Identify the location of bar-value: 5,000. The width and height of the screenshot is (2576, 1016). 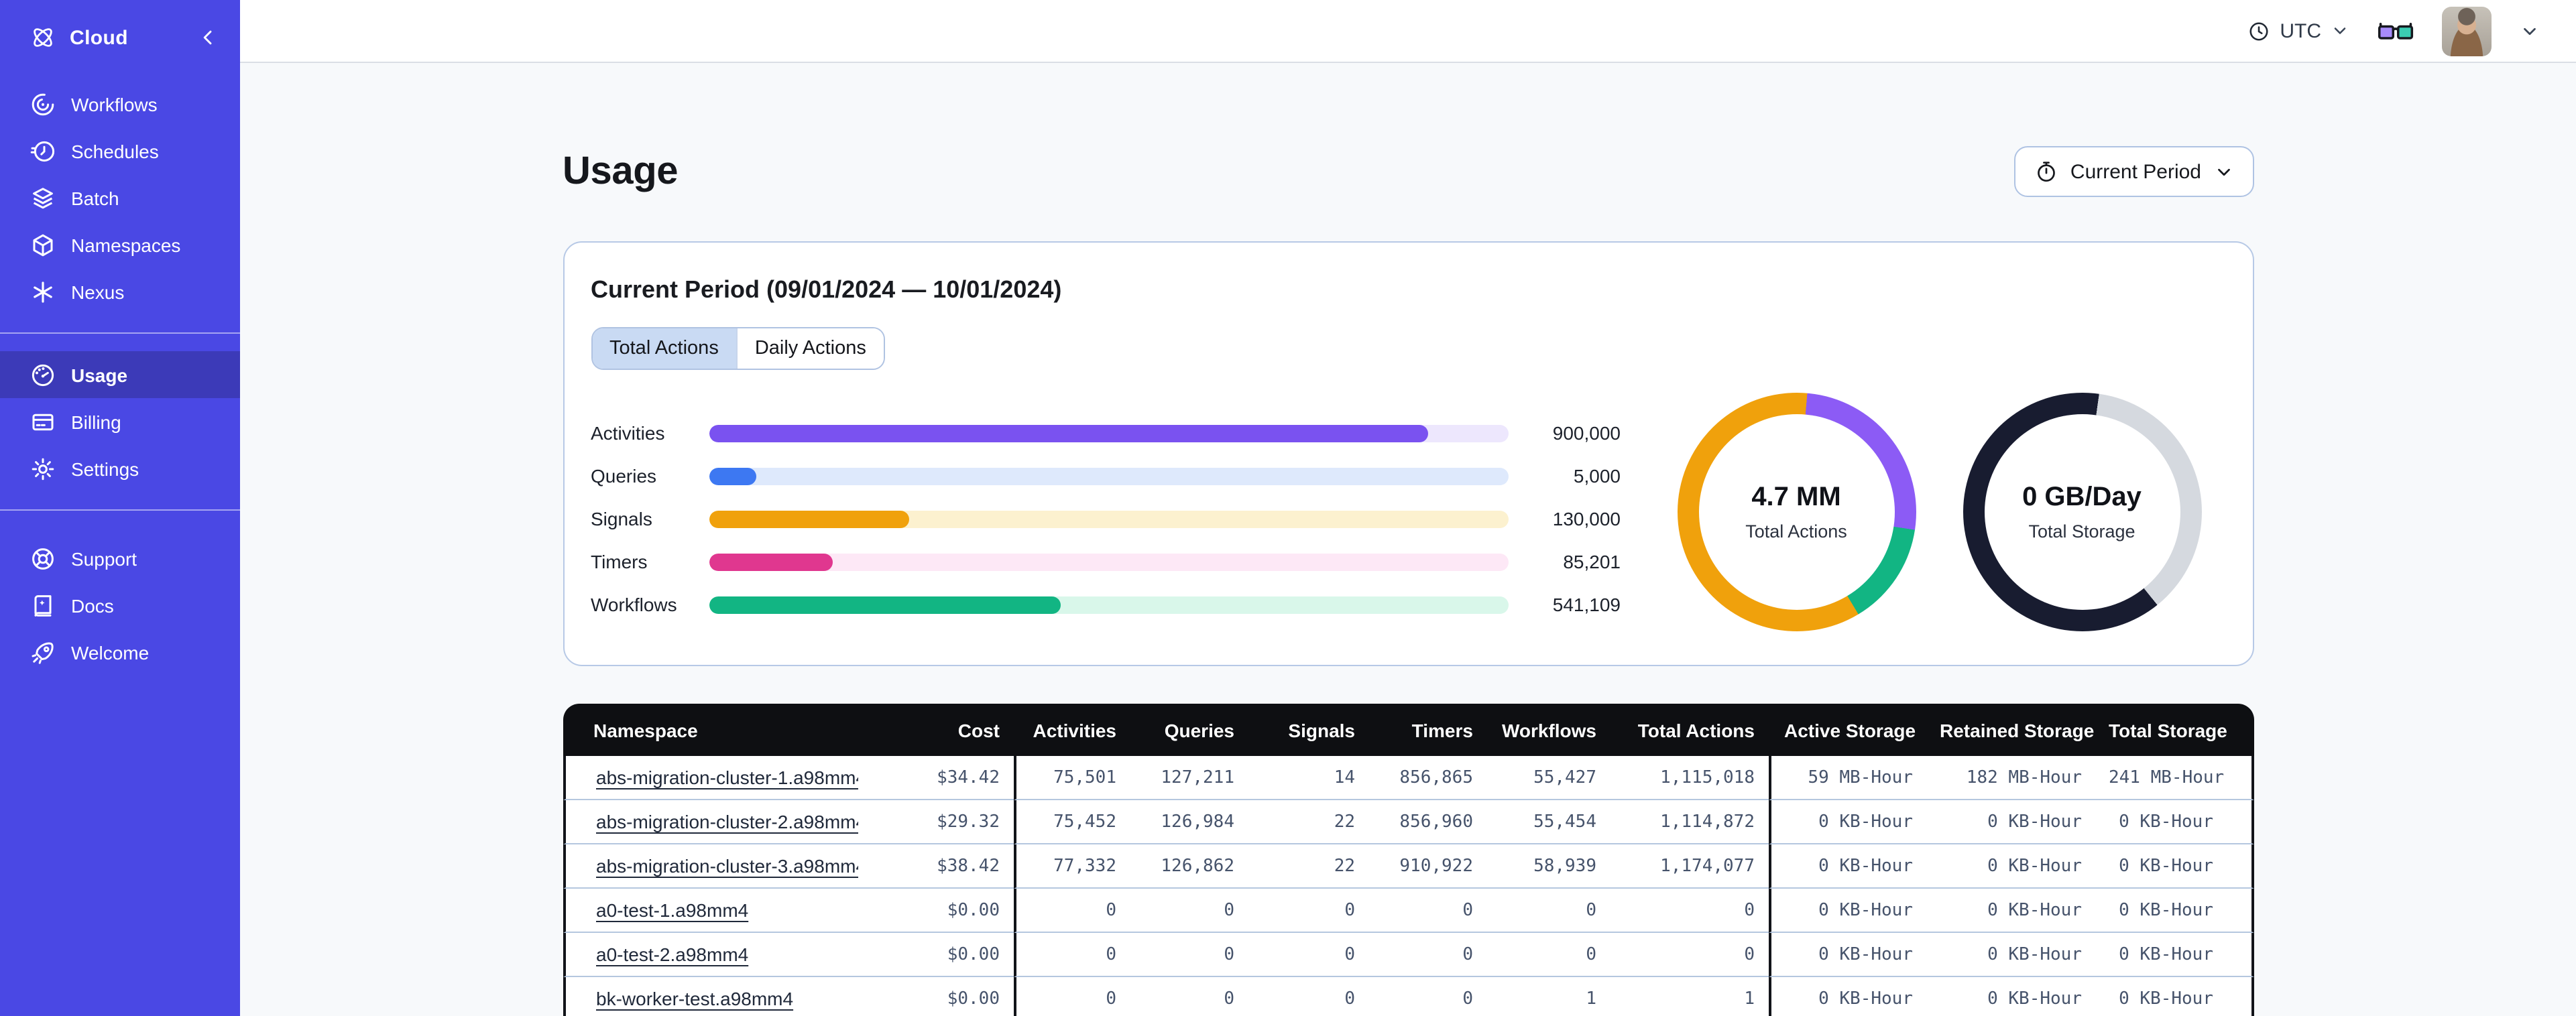
(1597, 476).